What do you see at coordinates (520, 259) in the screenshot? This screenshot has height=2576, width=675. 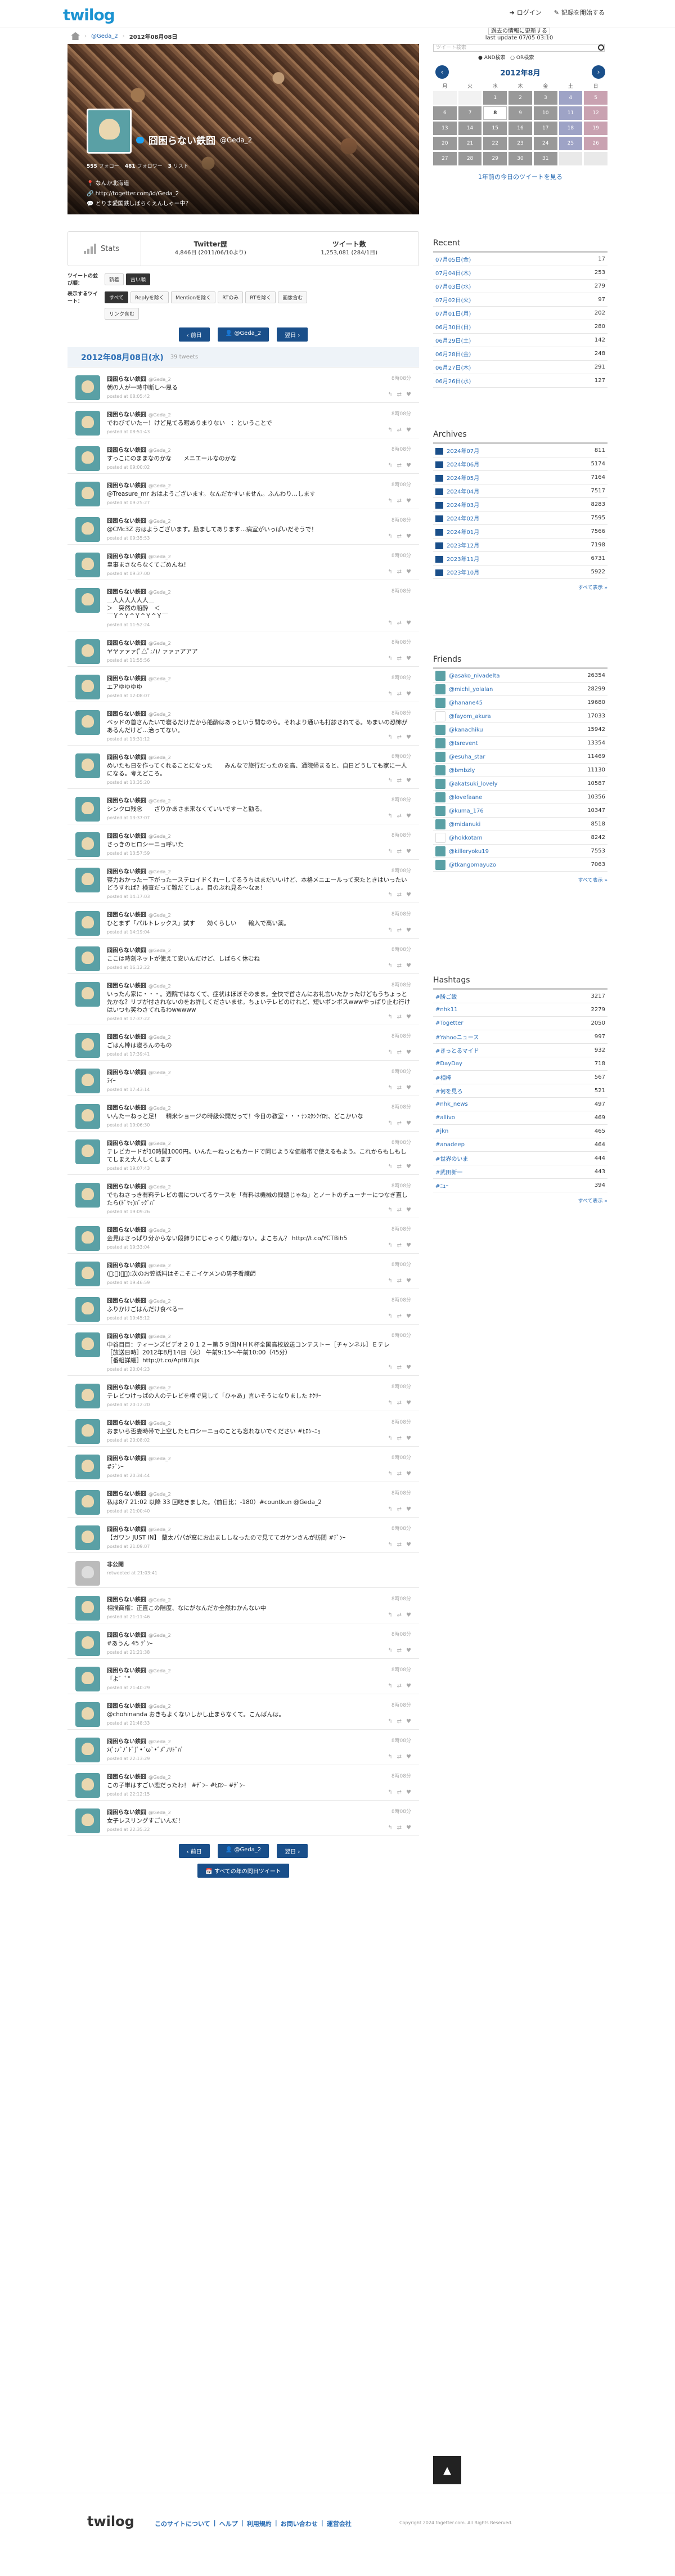 I see `recent-item: 07月05日(金) 17` at bounding box center [520, 259].